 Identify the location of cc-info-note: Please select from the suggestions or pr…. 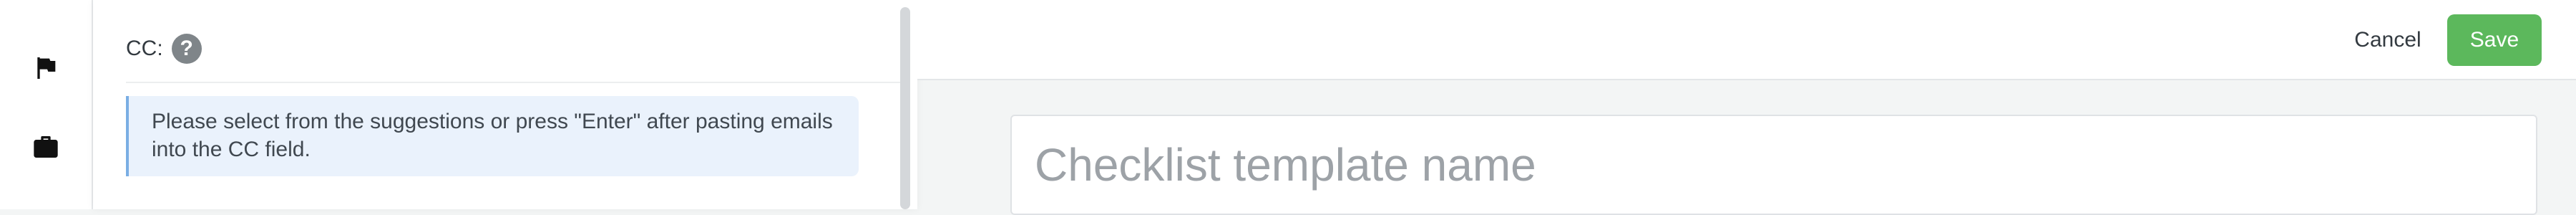
(492, 136).